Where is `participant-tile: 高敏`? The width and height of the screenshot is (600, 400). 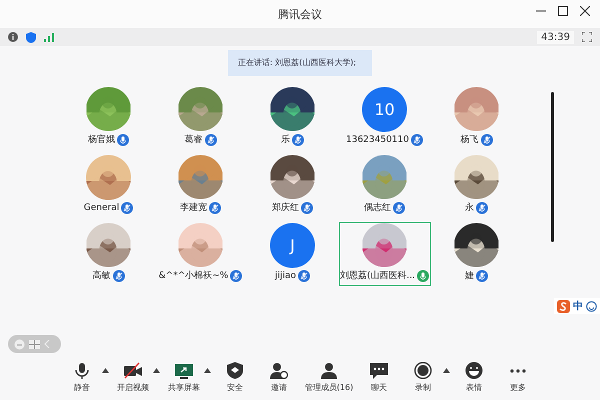
participant-tile: 高敏 is located at coordinates (108, 254).